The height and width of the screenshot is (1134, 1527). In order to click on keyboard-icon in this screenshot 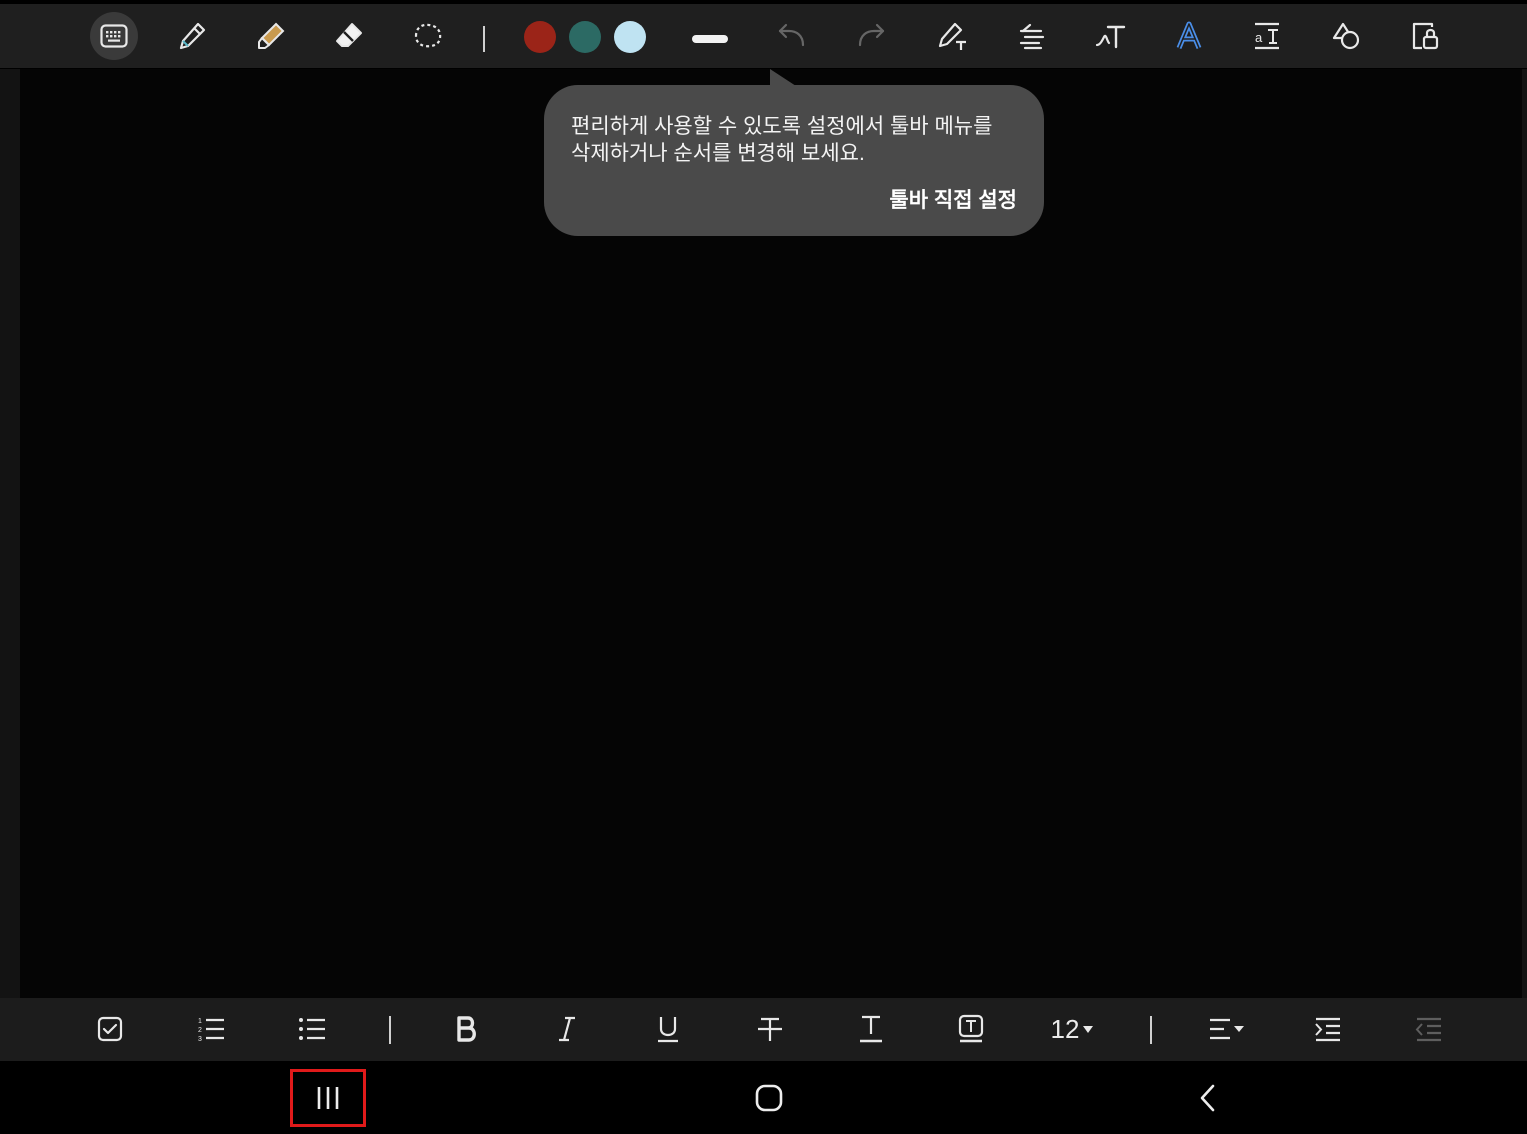, I will do `click(114, 36)`.